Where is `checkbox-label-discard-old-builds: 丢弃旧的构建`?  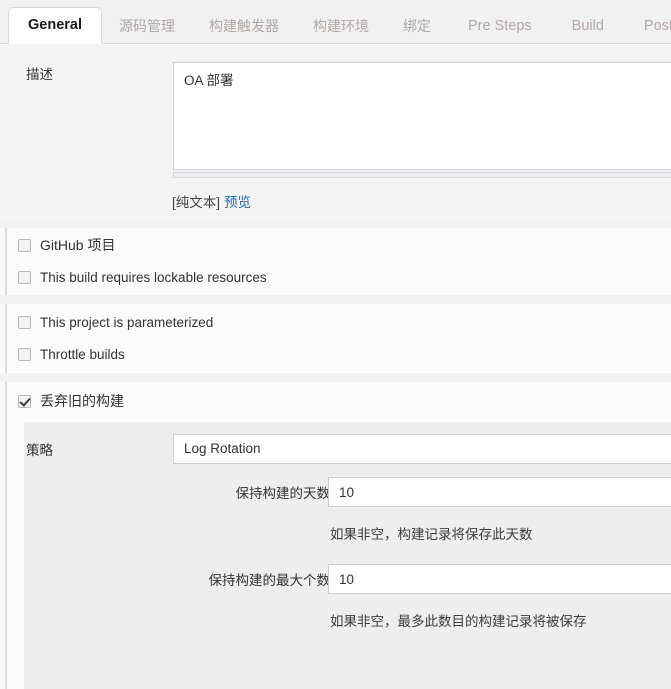
checkbox-label-discard-old-builds: 丢弃旧的构建 is located at coordinates (82, 401).